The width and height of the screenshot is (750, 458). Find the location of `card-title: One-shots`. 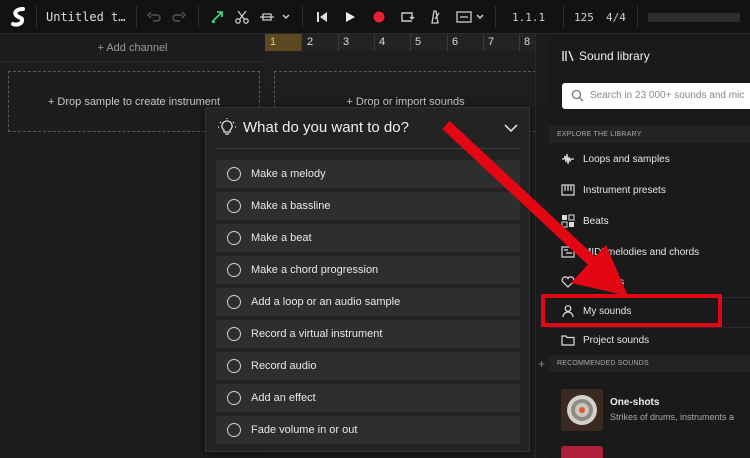

card-title: One-shots is located at coordinates (634, 402).